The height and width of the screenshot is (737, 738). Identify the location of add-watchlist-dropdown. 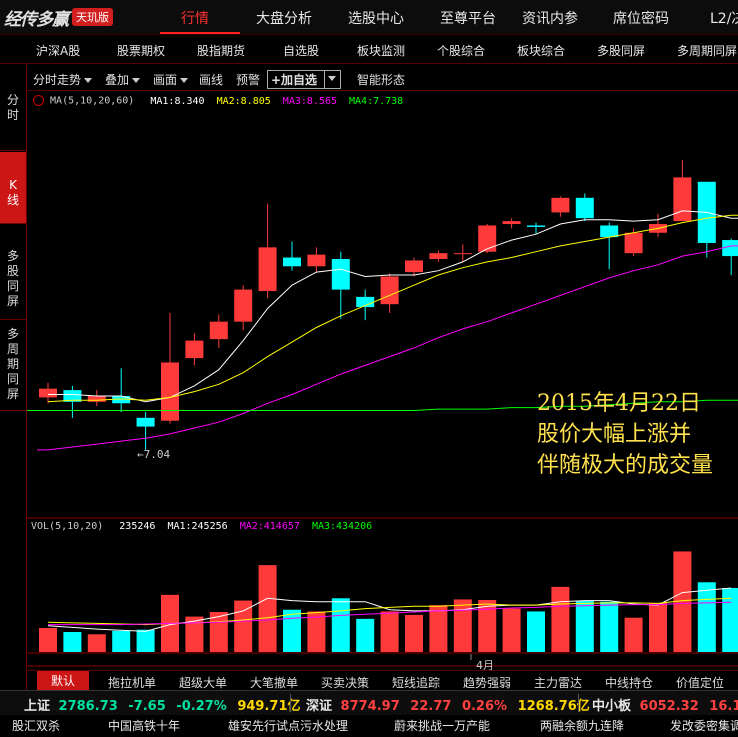
(331, 79).